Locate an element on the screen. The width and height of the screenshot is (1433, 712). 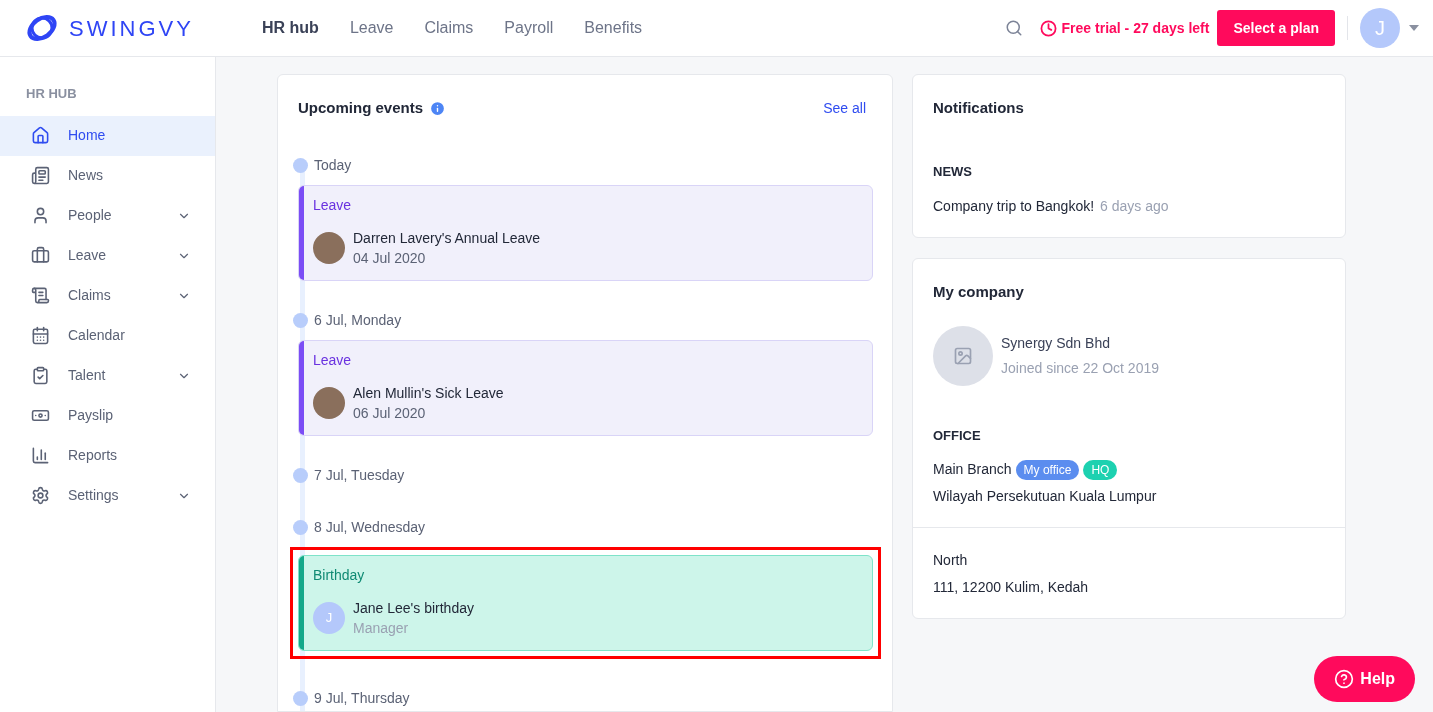
joined-date: Joined since 22 Oct 2019 is located at coordinates (1080, 368).